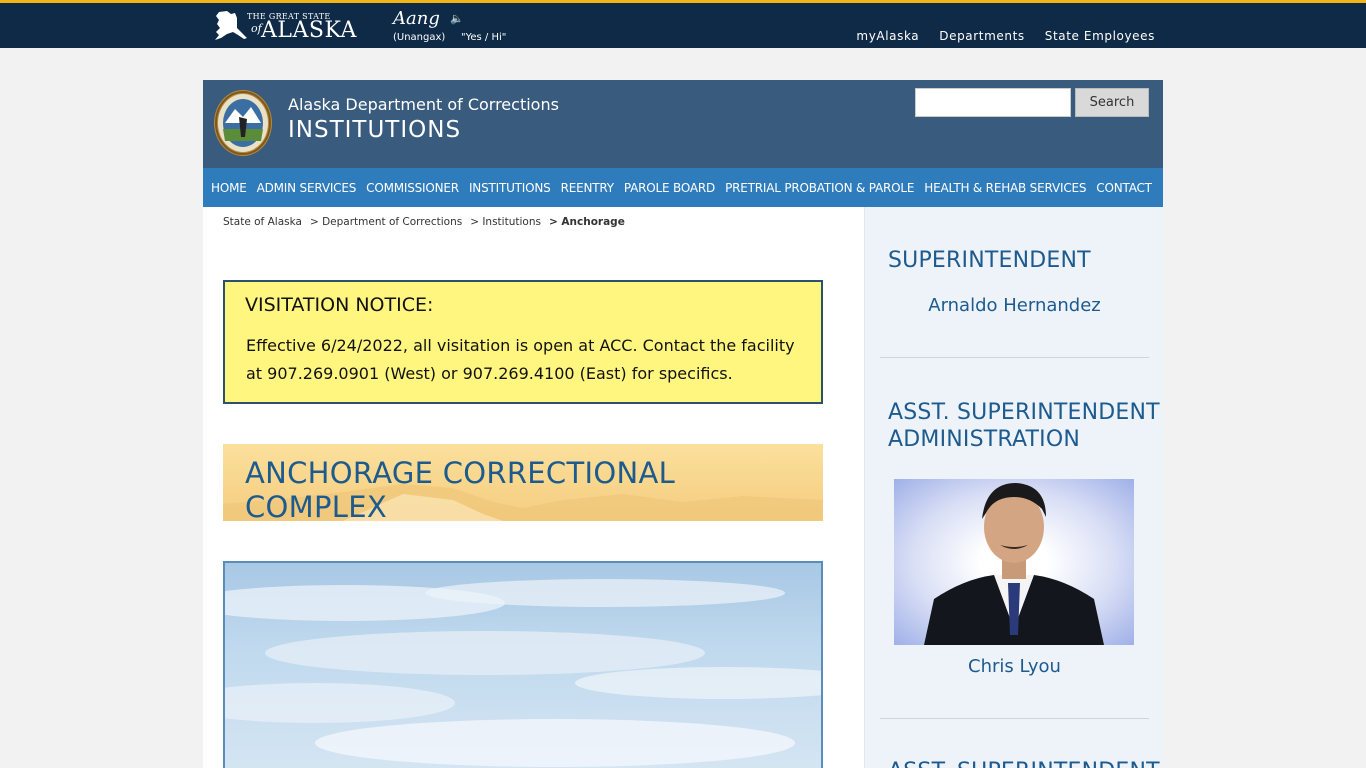  Describe the element at coordinates (375, 130) in the screenshot. I see `division-title: INSTITUTIONS` at that location.